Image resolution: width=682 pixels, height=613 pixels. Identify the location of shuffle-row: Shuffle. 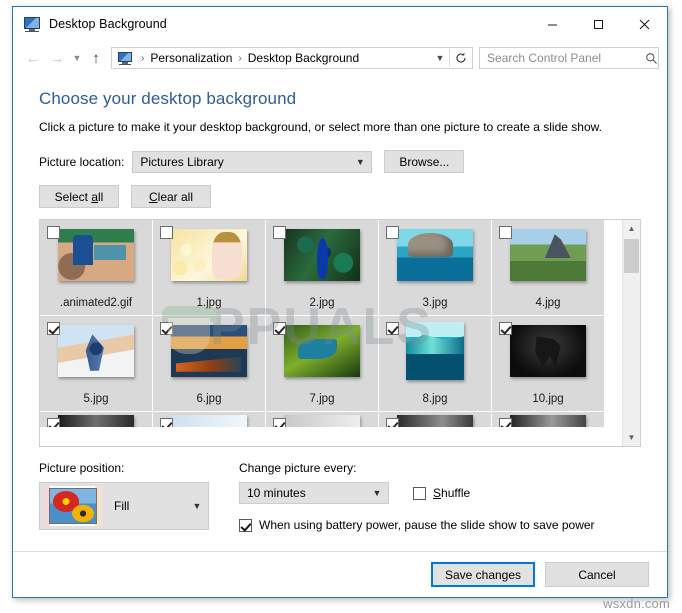
(441, 493).